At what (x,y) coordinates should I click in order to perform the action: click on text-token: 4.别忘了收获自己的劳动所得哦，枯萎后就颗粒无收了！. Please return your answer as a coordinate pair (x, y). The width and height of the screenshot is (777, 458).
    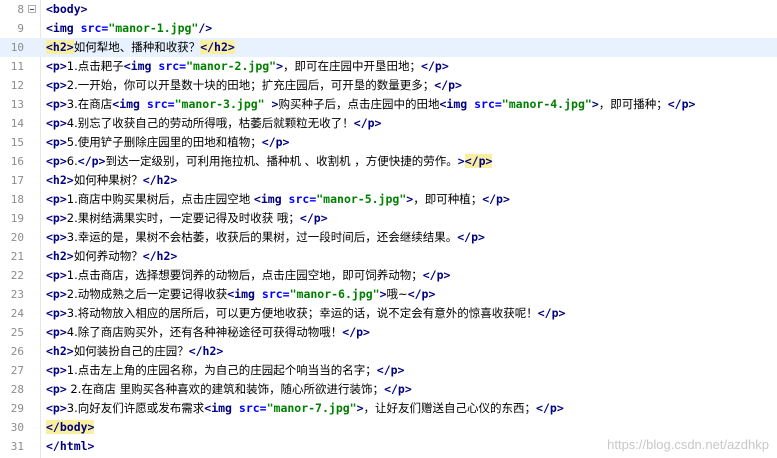
    Looking at the image, I should click on (210, 123).